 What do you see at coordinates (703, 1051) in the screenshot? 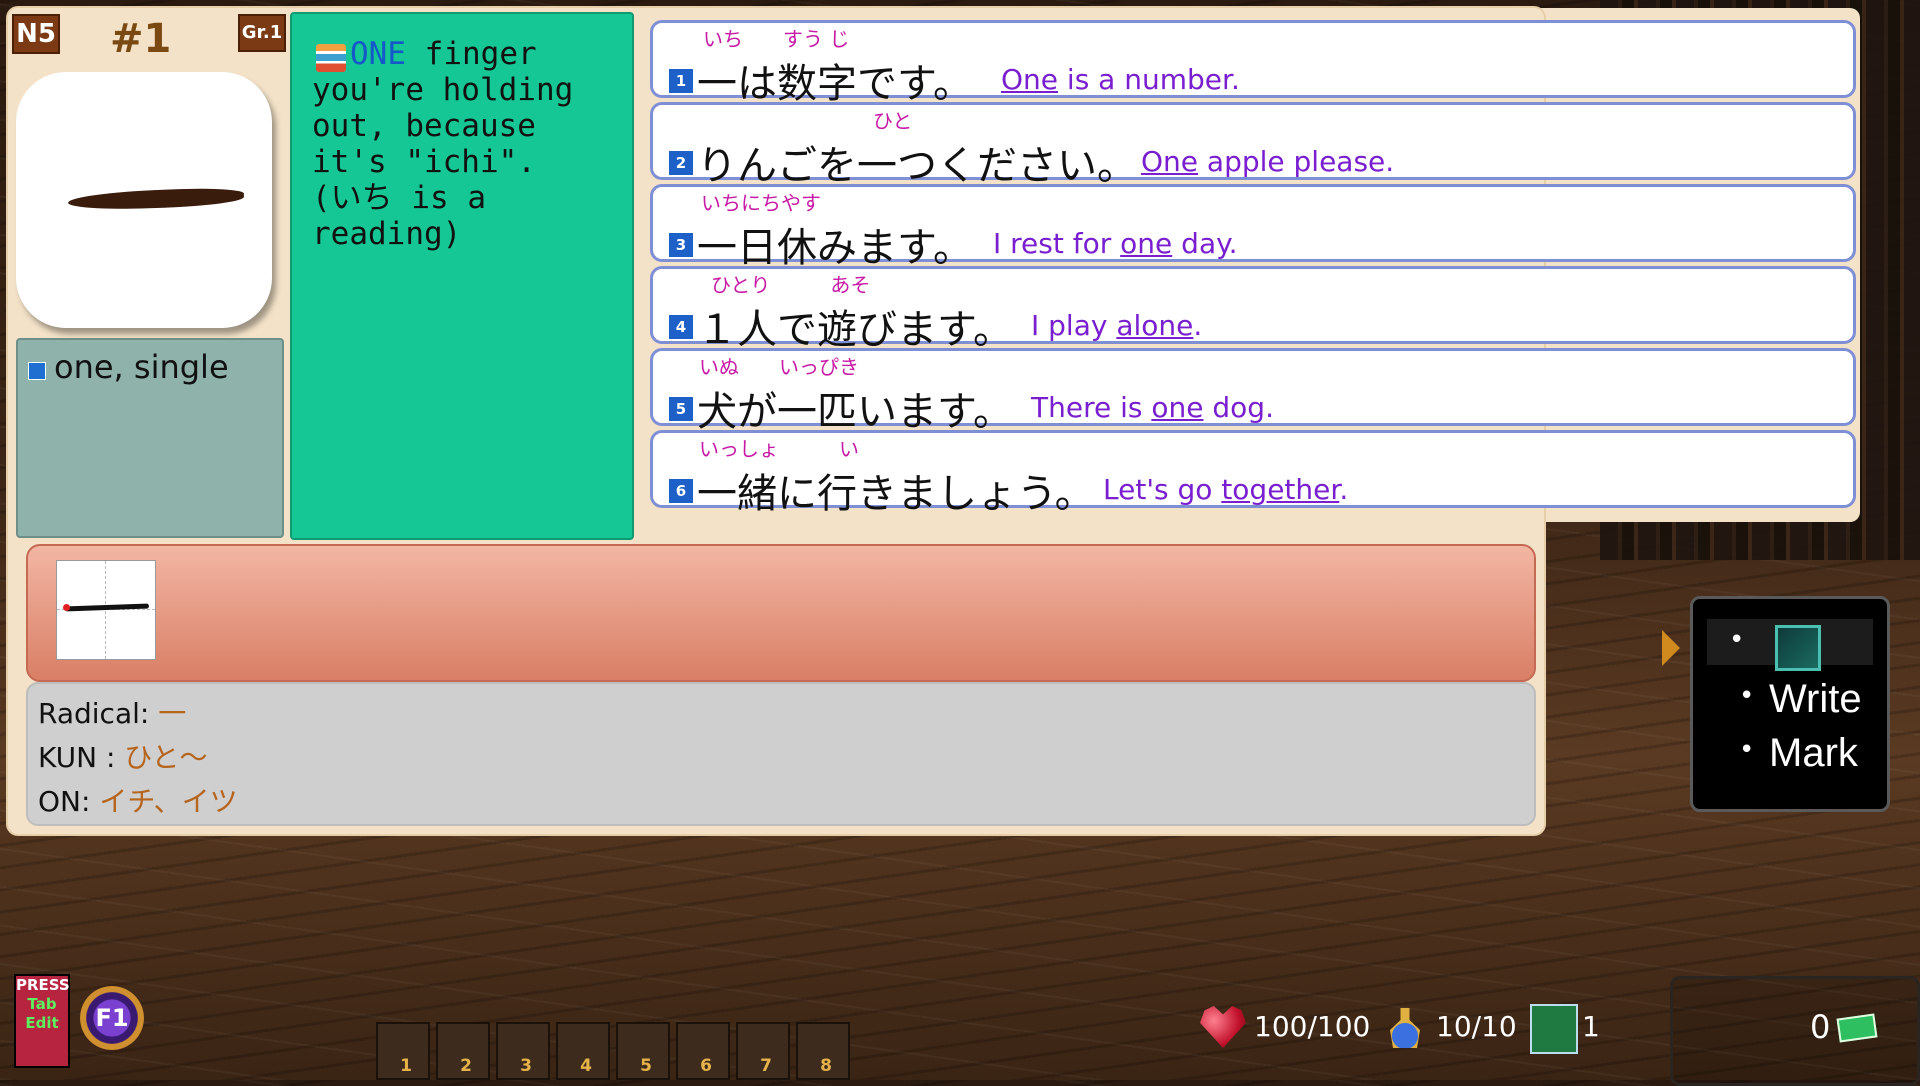
I see `hotbar-slot: 6` at bounding box center [703, 1051].